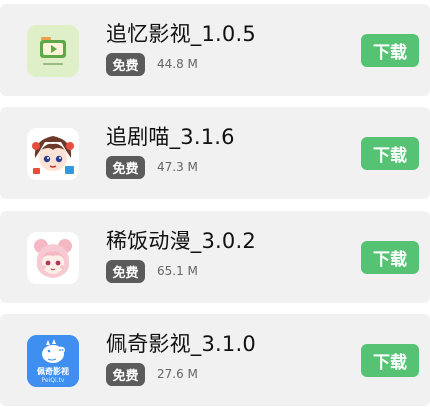  Describe the element at coordinates (177, 167) in the screenshot. I see `file-size: 47.3 M` at that location.